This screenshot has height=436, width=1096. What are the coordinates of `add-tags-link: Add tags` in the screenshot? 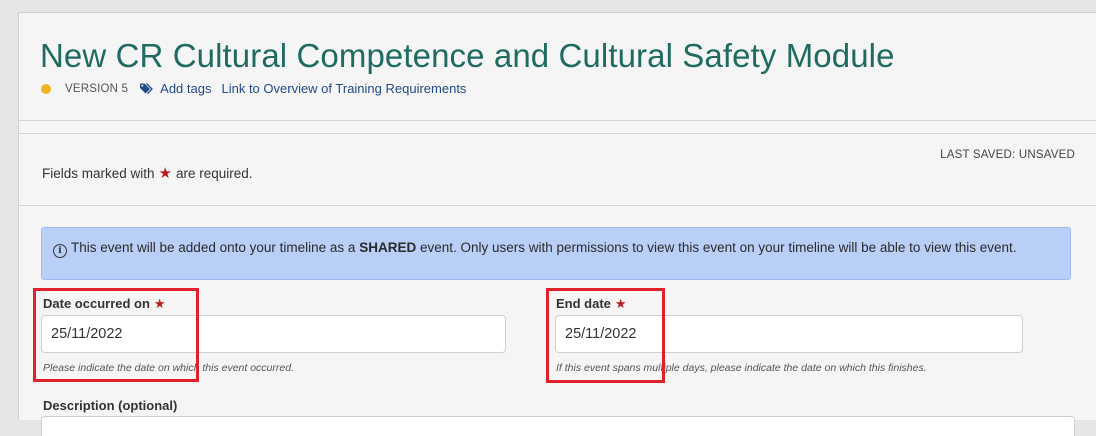 It's located at (185, 88).